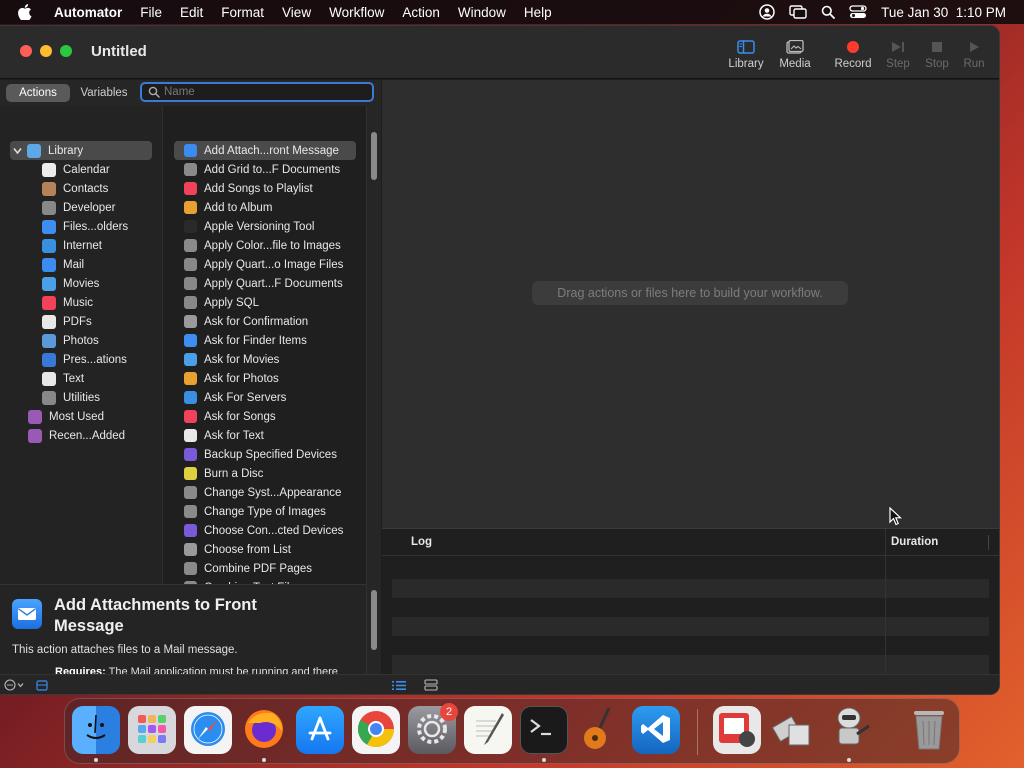 Image resolution: width=1024 pixels, height=768 pixels. I want to click on library-search-field, so click(257, 92).